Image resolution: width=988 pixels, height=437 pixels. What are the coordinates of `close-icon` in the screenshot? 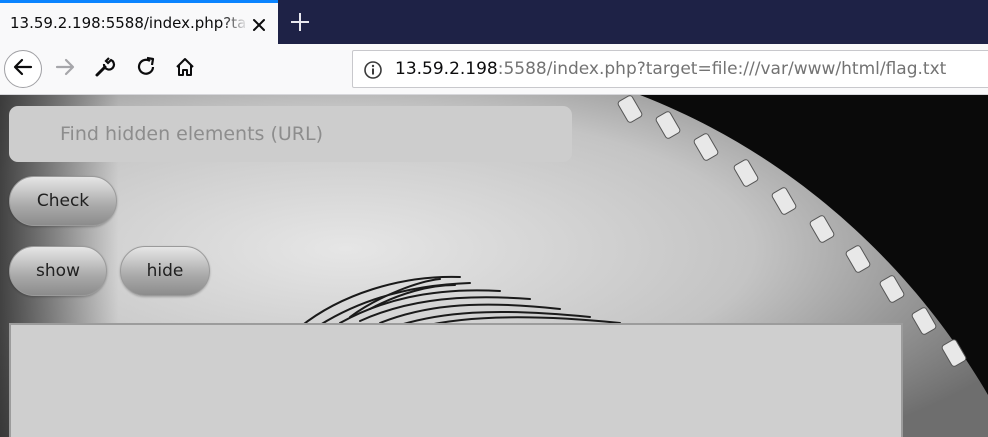 It's located at (259, 25).